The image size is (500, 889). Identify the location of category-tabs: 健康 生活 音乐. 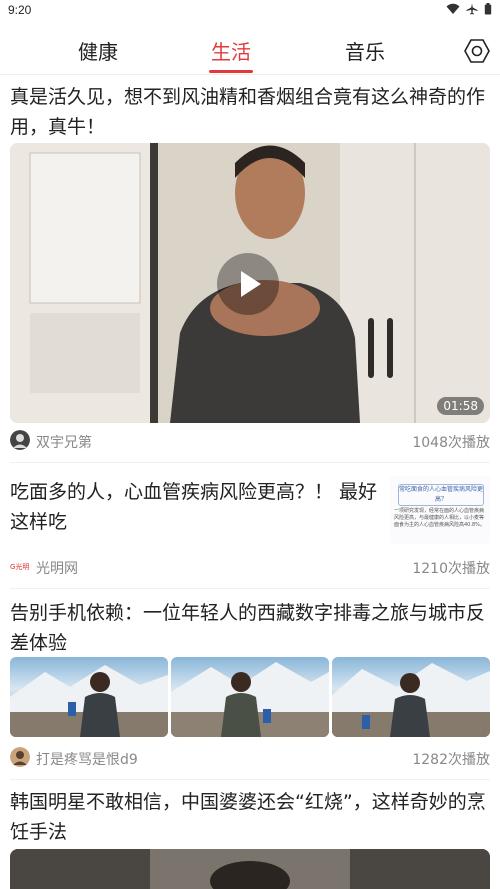
(250, 48).